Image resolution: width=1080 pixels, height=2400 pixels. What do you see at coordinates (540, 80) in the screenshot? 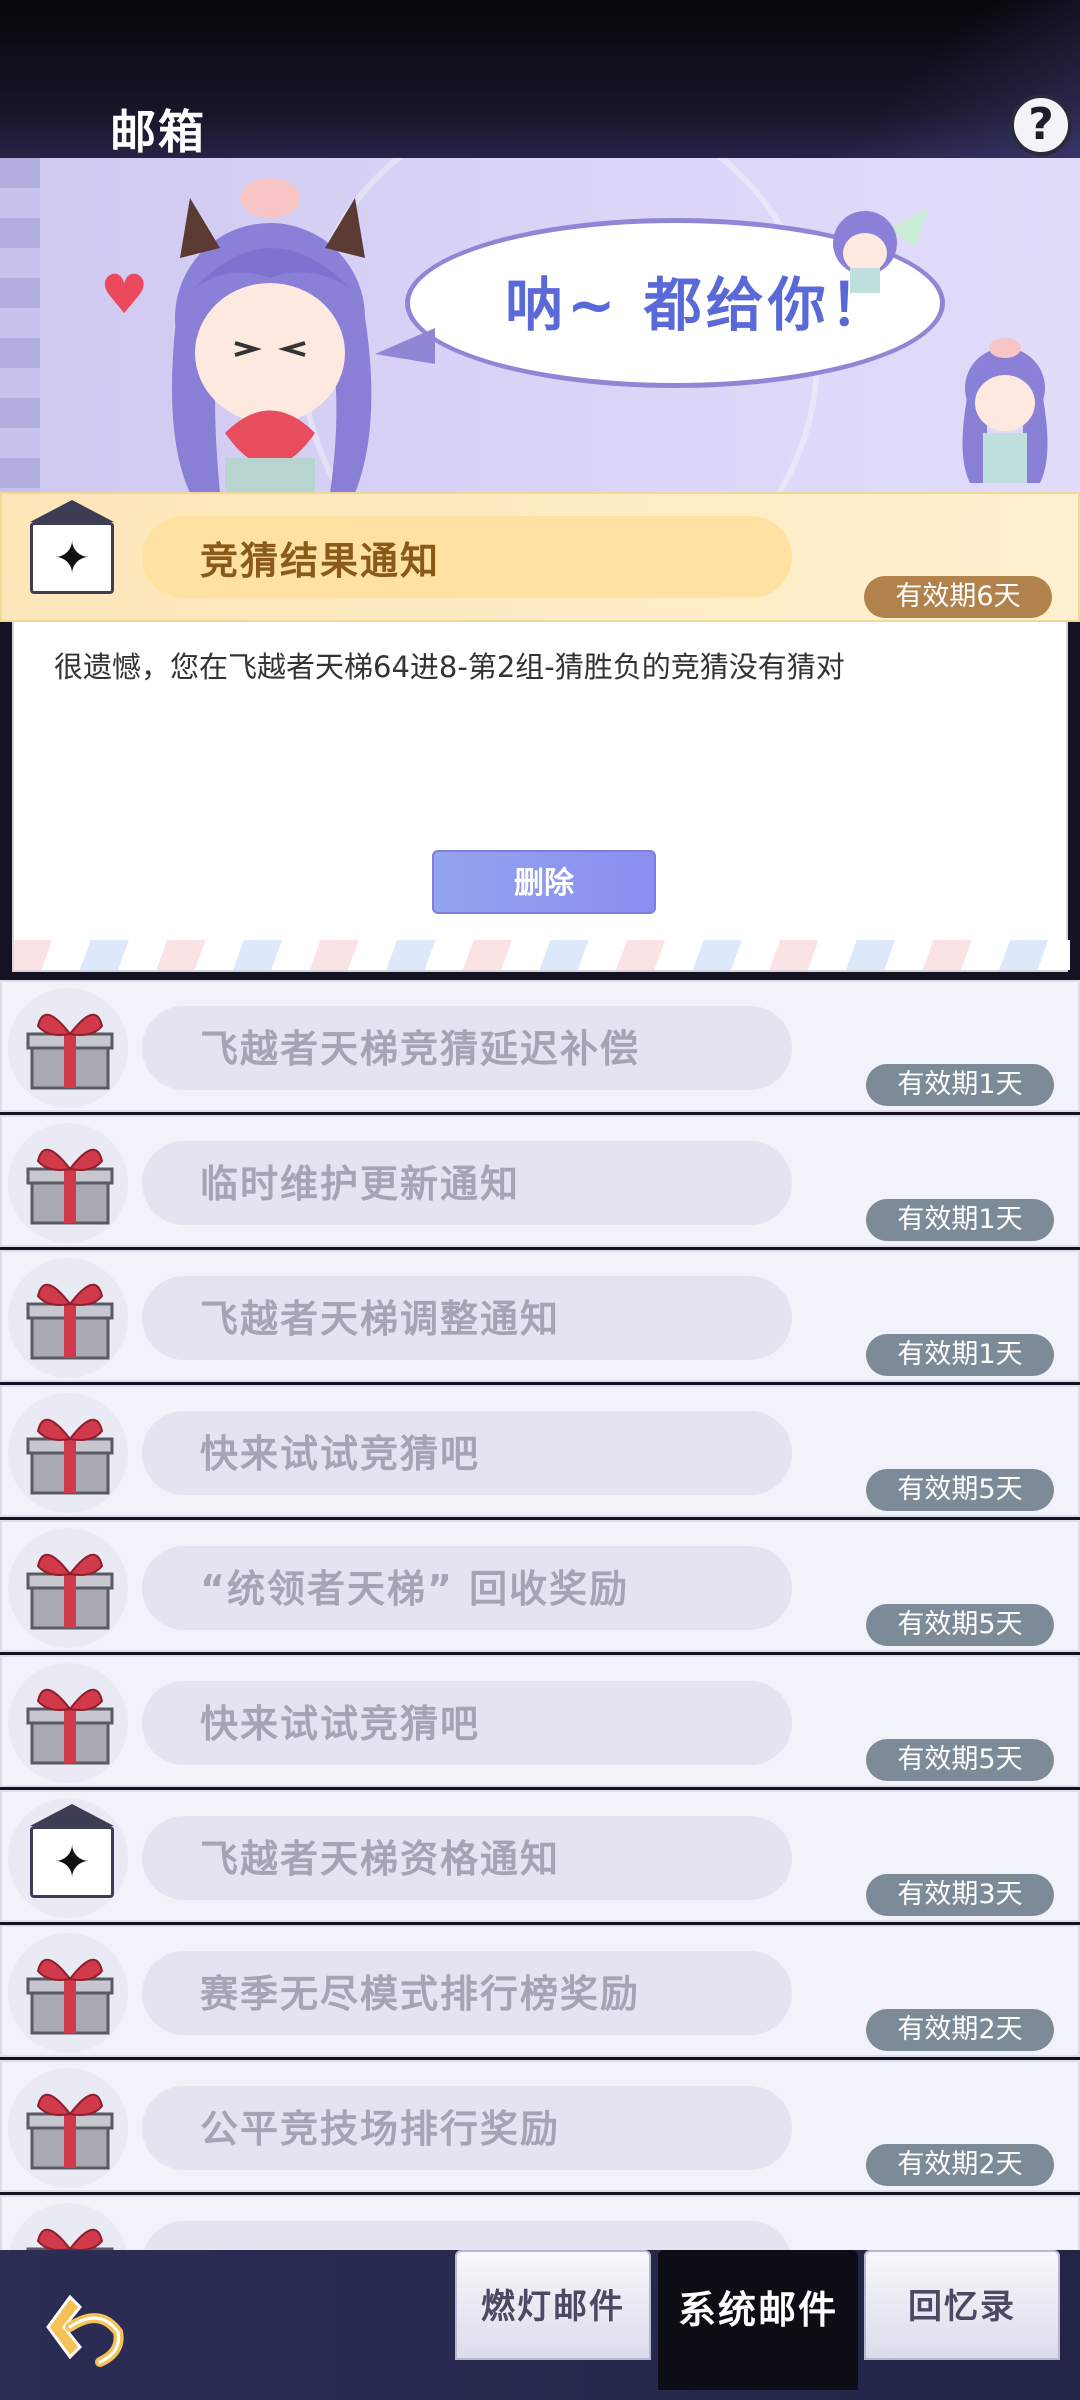
I see `top-bar: 邮箱 ?` at bounding box center [540, 80].